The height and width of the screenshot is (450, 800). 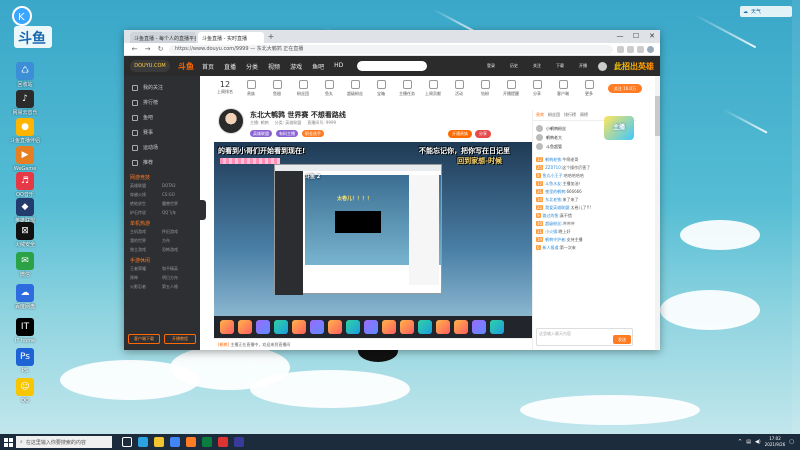 I want to click on sidebar-item: 运动场, so click(x=162, y=147).